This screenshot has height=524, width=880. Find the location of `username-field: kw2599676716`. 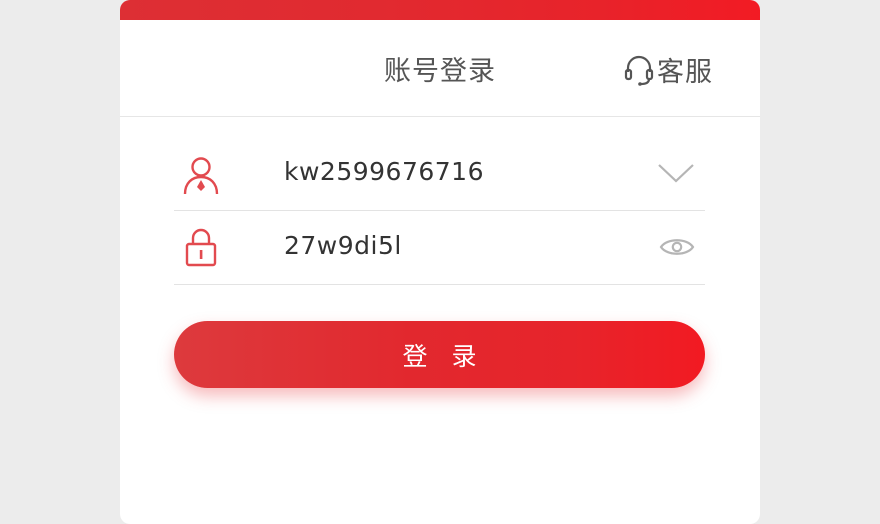

username-field: kw2599676716 is located at coordinates (439, 174).